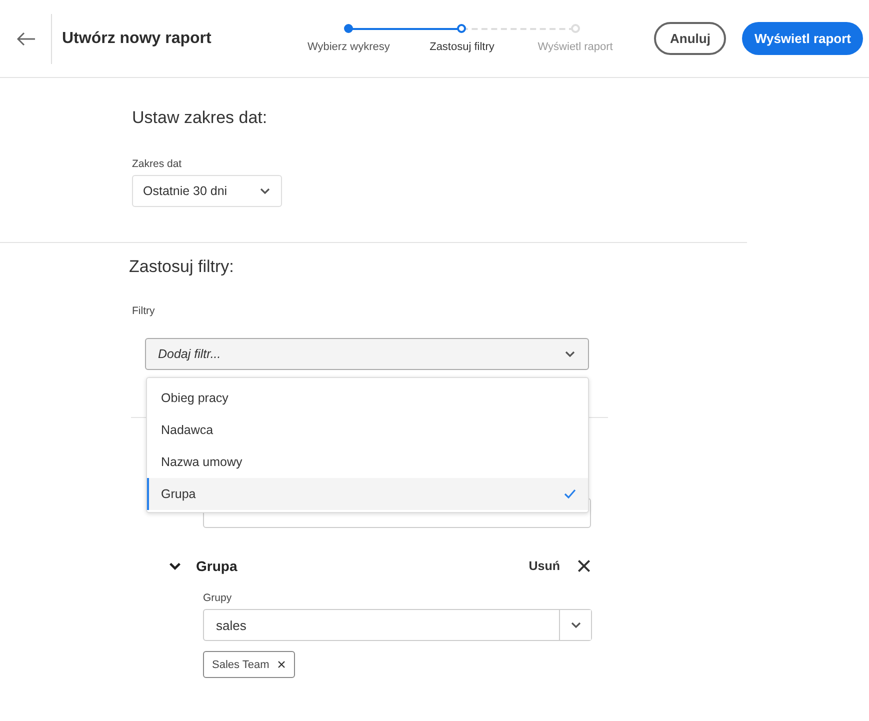 This screenshot has width=869, height=721. What do you see at coordinates (241, 664) in the screenshot?
I see `tag-label: Sales Team` at bounding box center [241, 664].